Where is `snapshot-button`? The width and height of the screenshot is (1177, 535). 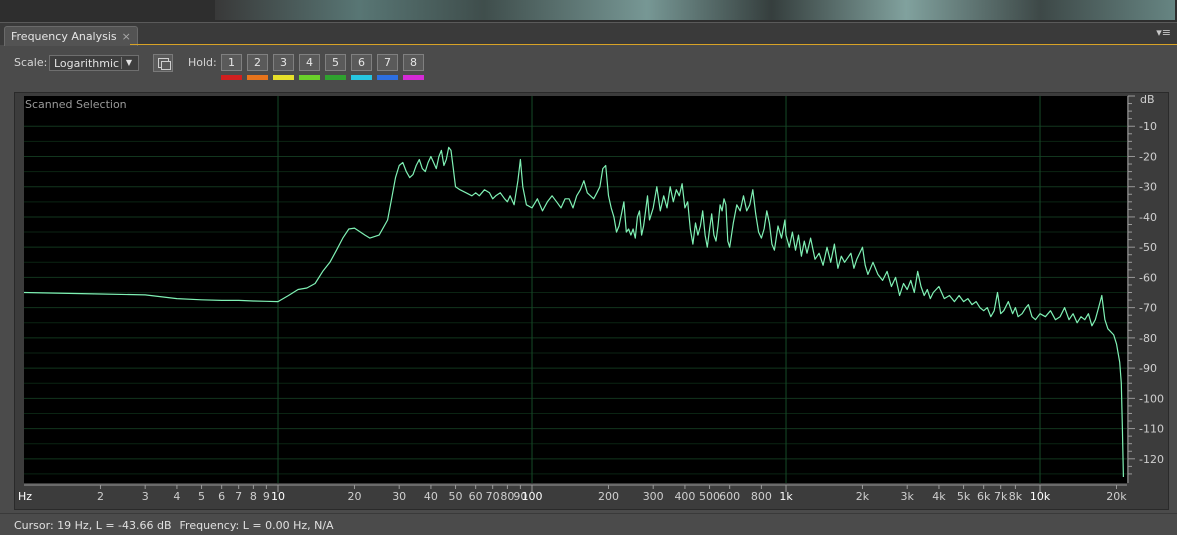
snapshot-button is located at coordinates (163, 63).